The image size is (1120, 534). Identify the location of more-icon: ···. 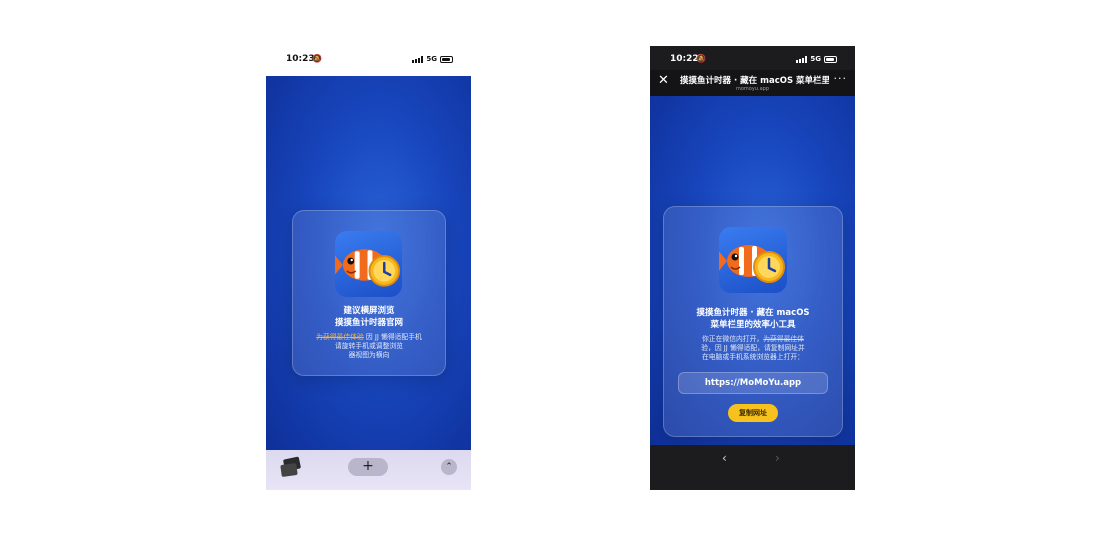
(841, 78).